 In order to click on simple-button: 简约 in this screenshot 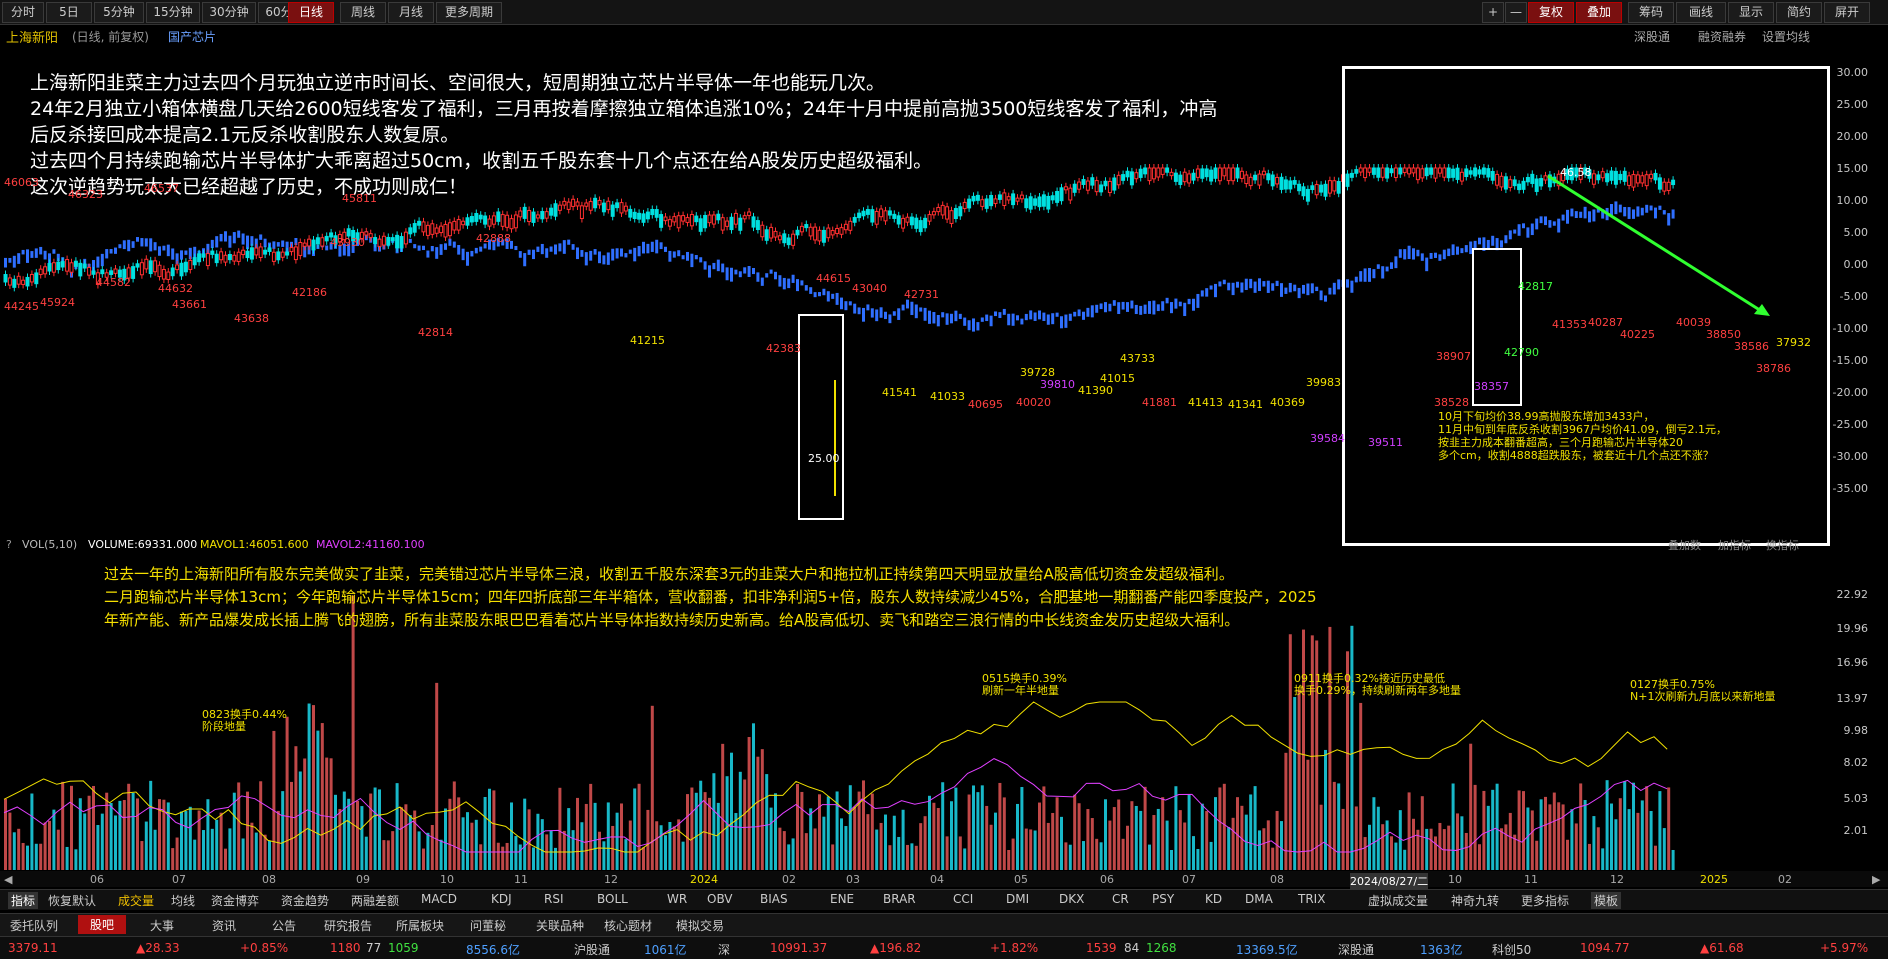, I will do `click(1799, 12)`.